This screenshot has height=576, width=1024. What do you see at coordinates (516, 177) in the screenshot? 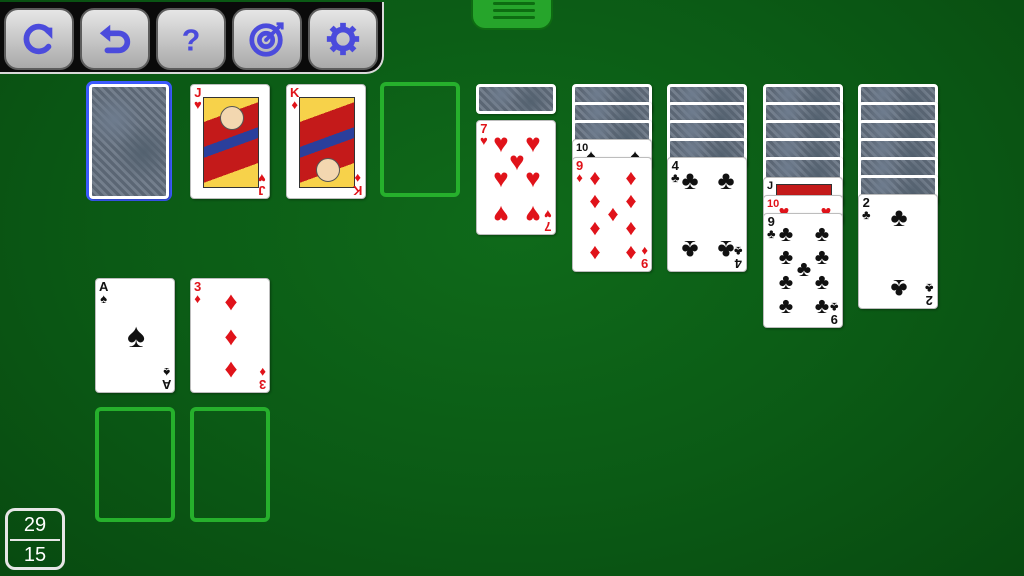
I see `tableau-card-7-hearts: 7 ♥ ♥ ♥ ♥ ♥ ♥ ♥ ♥ 7 ♥` at bounding box center [516, 177].